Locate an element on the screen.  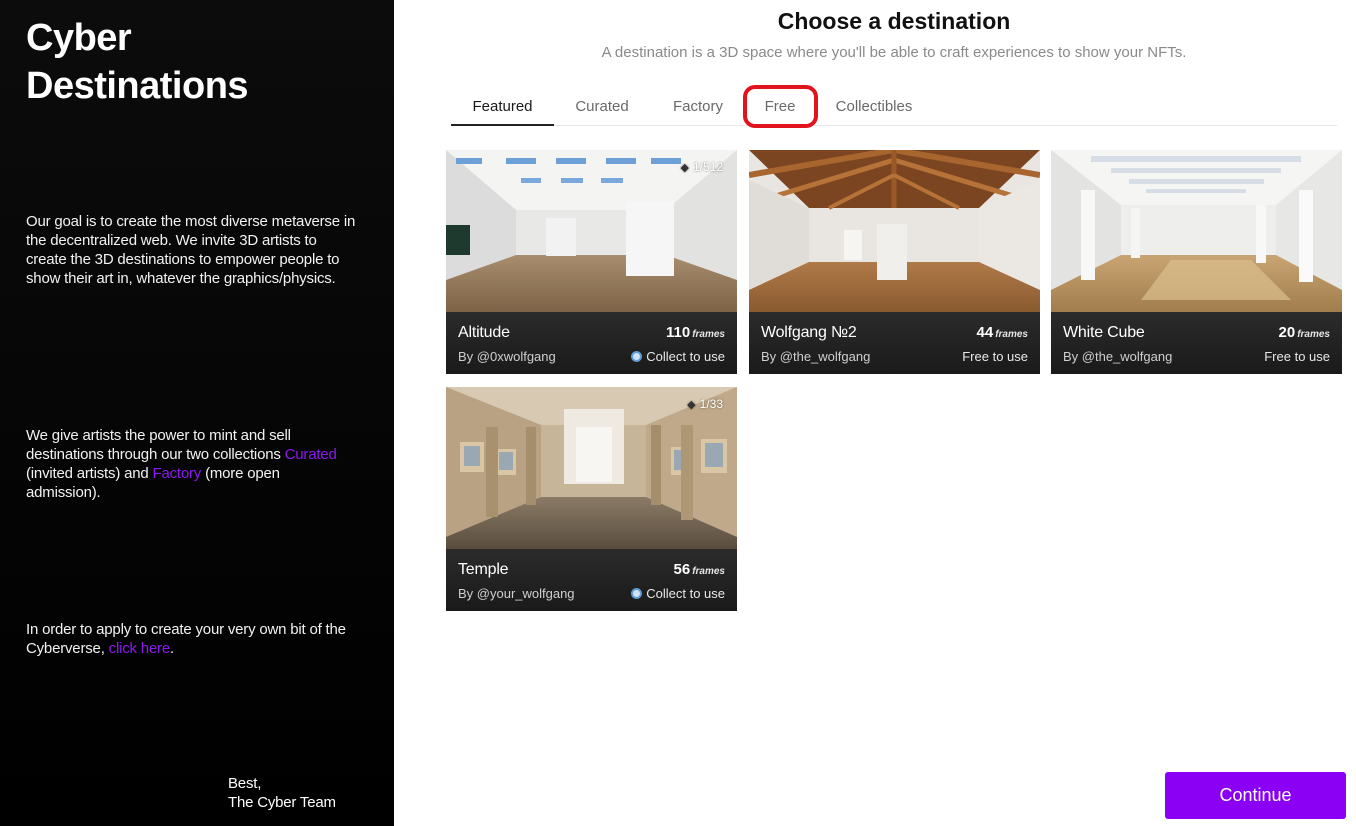
frames-count: 56 is located at coordinates (682, 569).